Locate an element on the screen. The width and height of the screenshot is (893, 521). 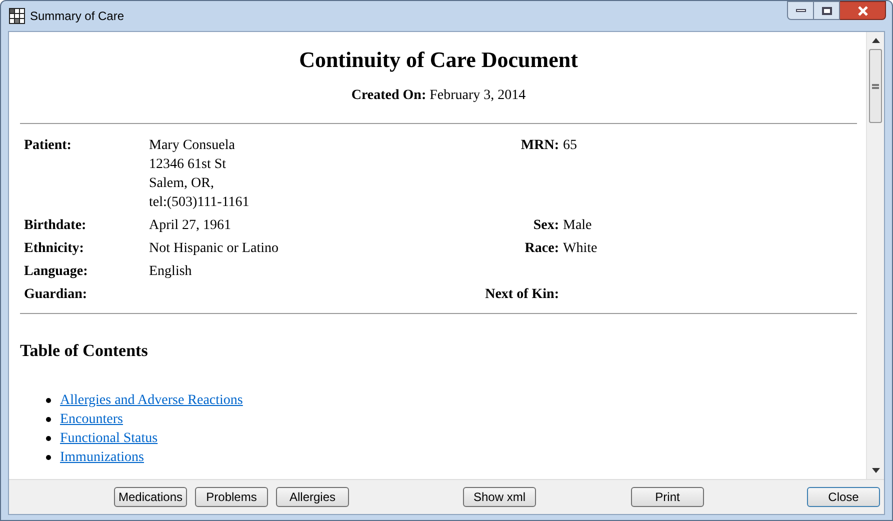
action-button: Problems is located at coordinates (231, 497).